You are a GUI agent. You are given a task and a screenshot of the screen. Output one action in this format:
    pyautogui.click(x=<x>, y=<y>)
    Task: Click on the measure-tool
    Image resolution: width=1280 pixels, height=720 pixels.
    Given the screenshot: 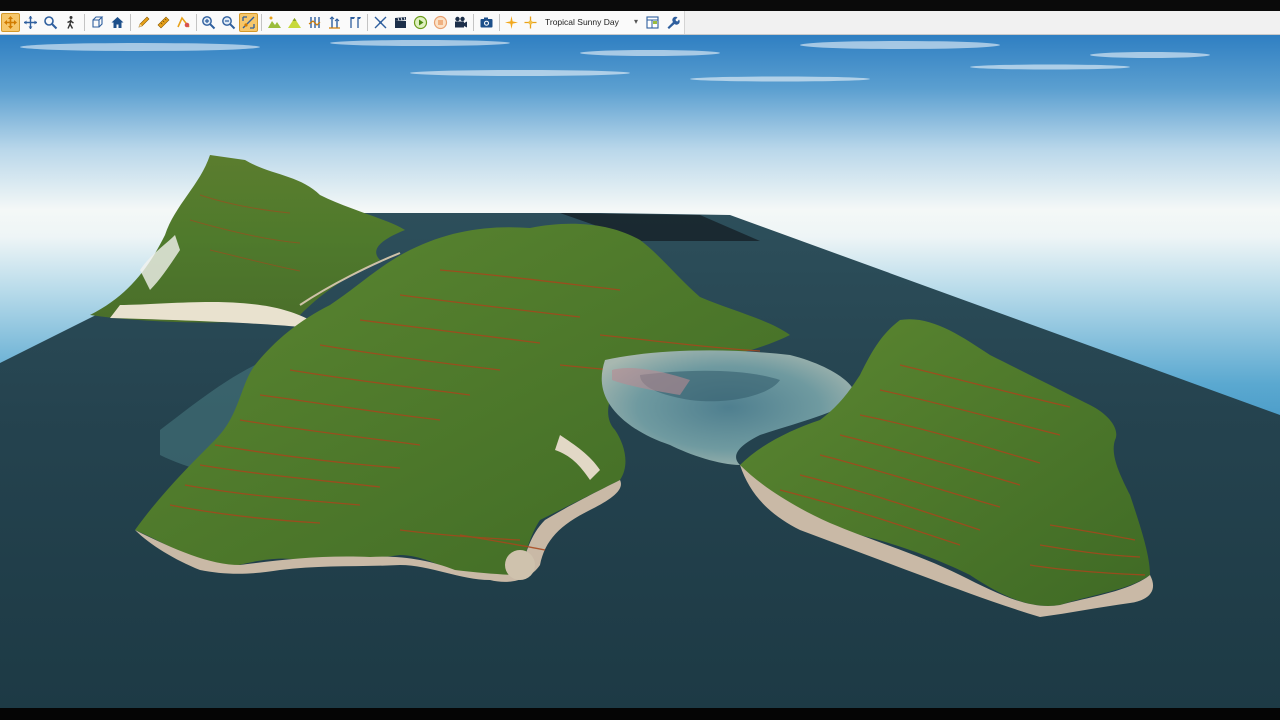 What is the action you would take?
    pyautogui.click(x=163, y=22)
    